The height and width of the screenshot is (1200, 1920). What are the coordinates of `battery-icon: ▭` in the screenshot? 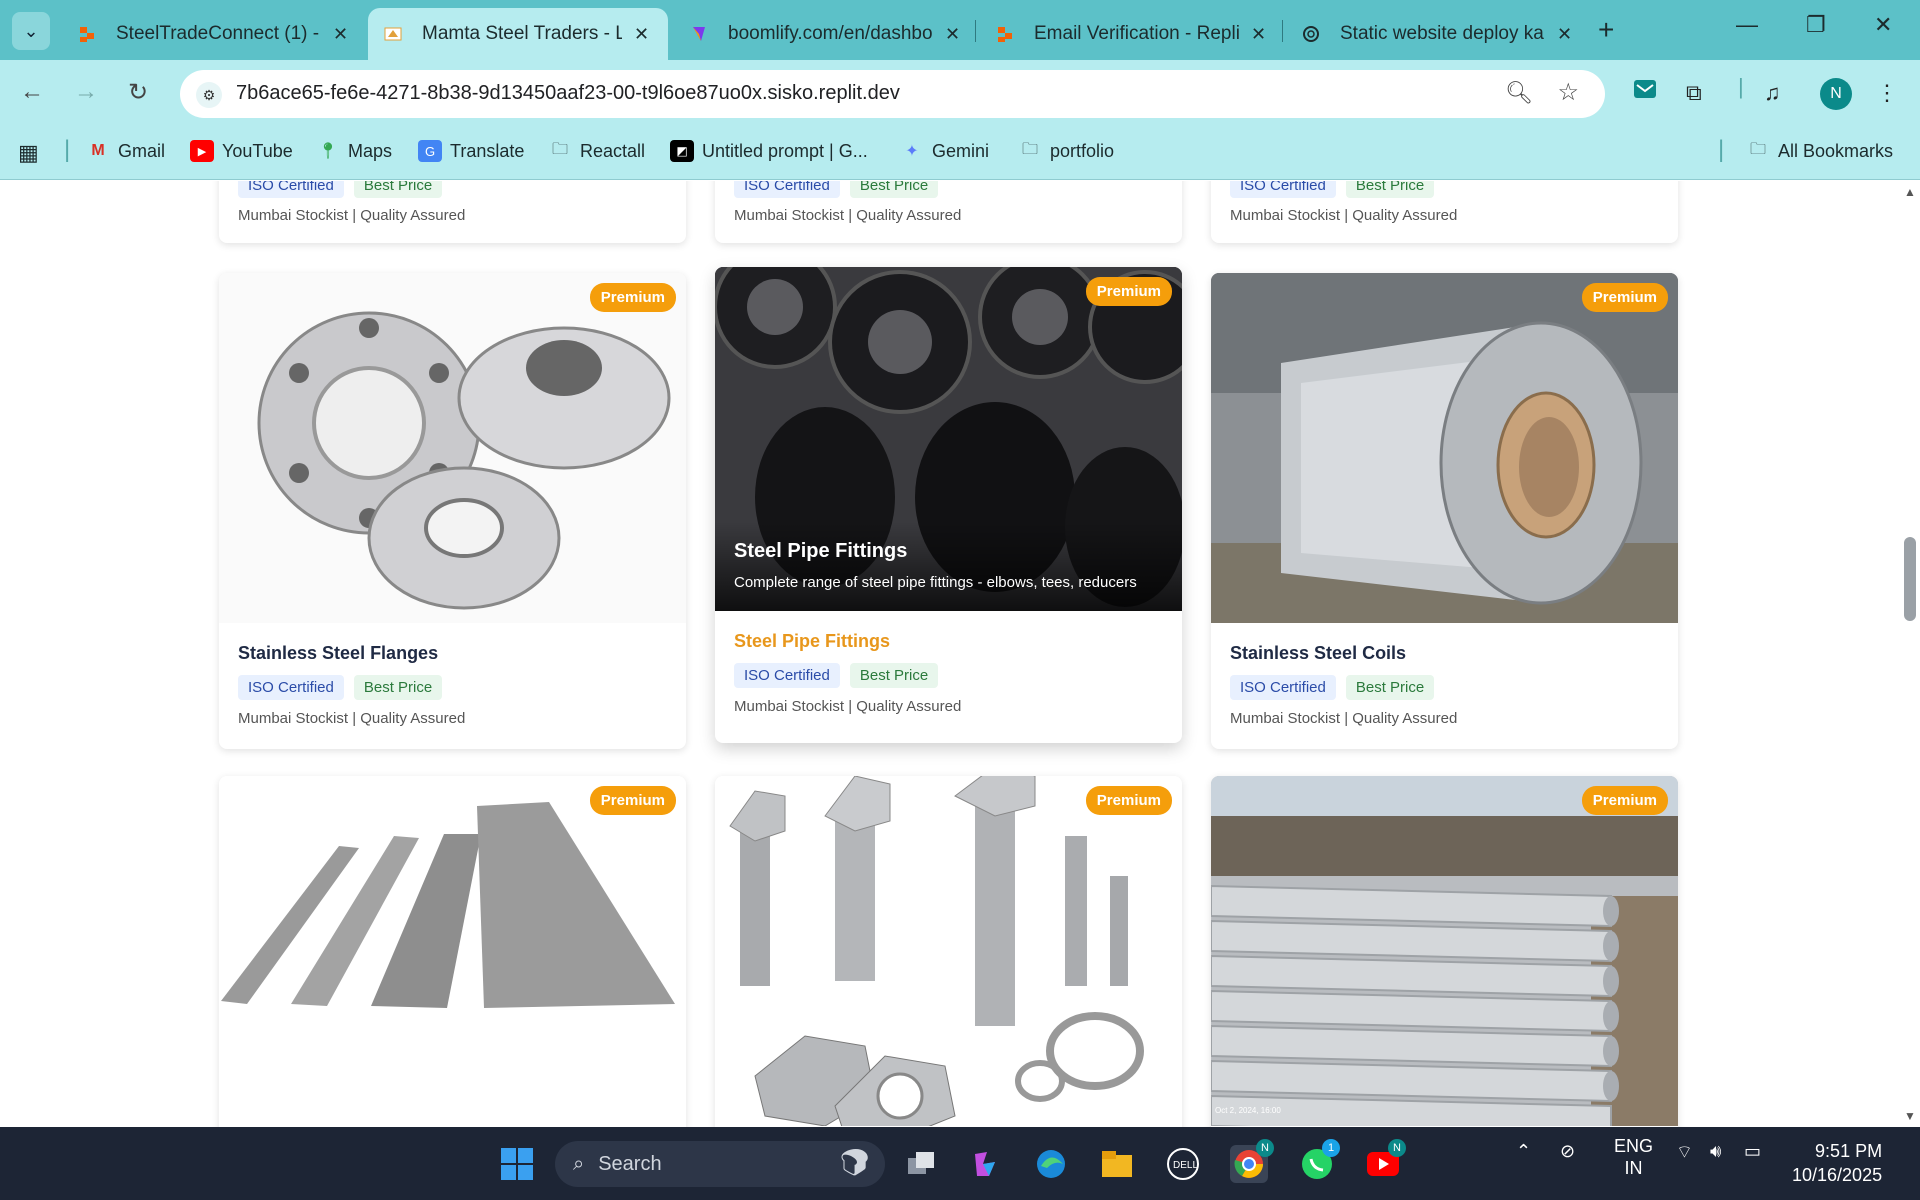 It's located at (1752, 1151).